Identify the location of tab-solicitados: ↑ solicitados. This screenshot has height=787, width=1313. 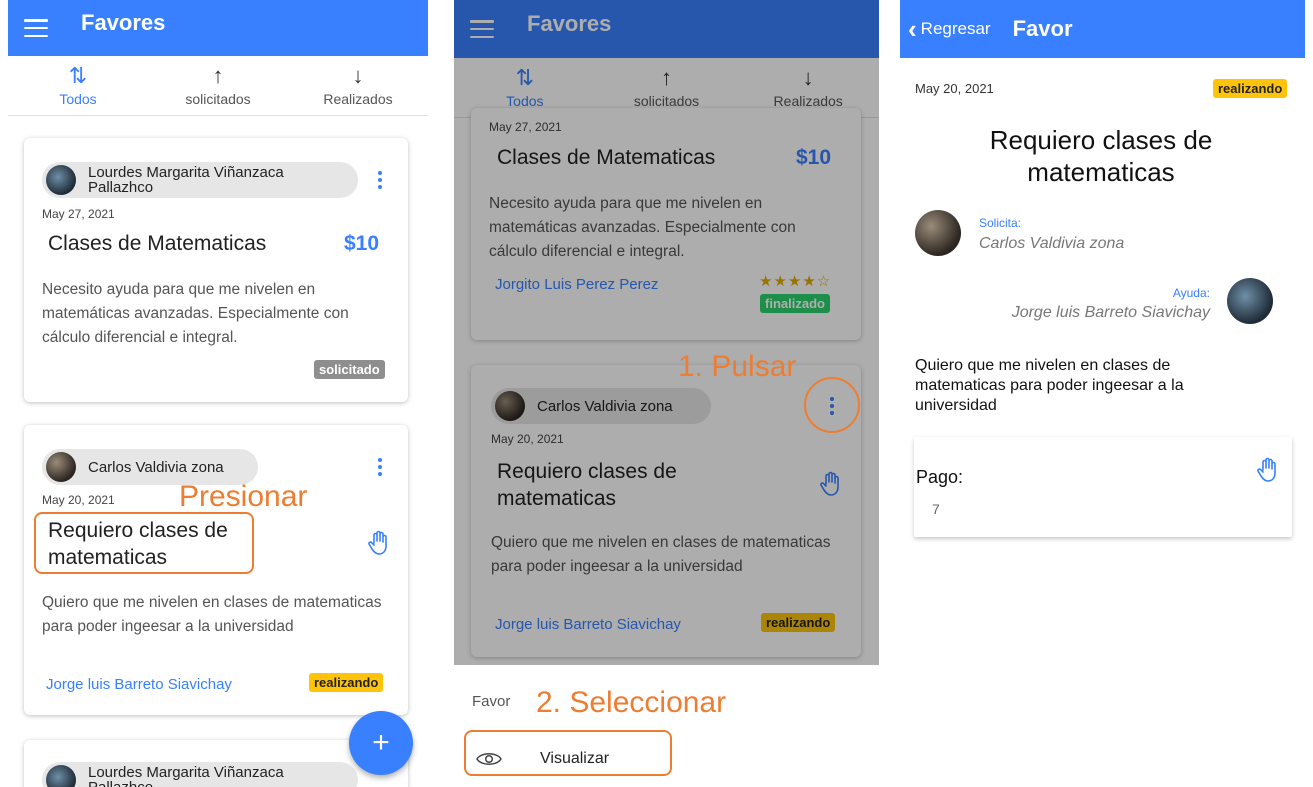
(218, 85).